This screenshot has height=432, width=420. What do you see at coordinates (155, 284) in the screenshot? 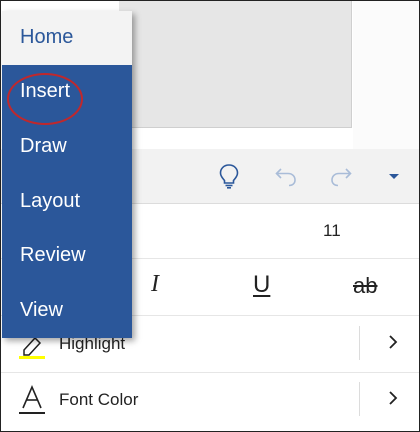
I see `italic-button: I` at bounding box center [155, 284].